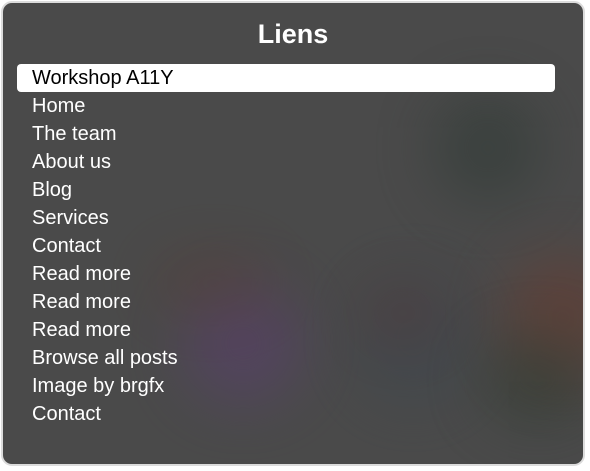 The height and width of the screenshot is (471, 590). I want to click on link-item: Home, so click(286, 106).